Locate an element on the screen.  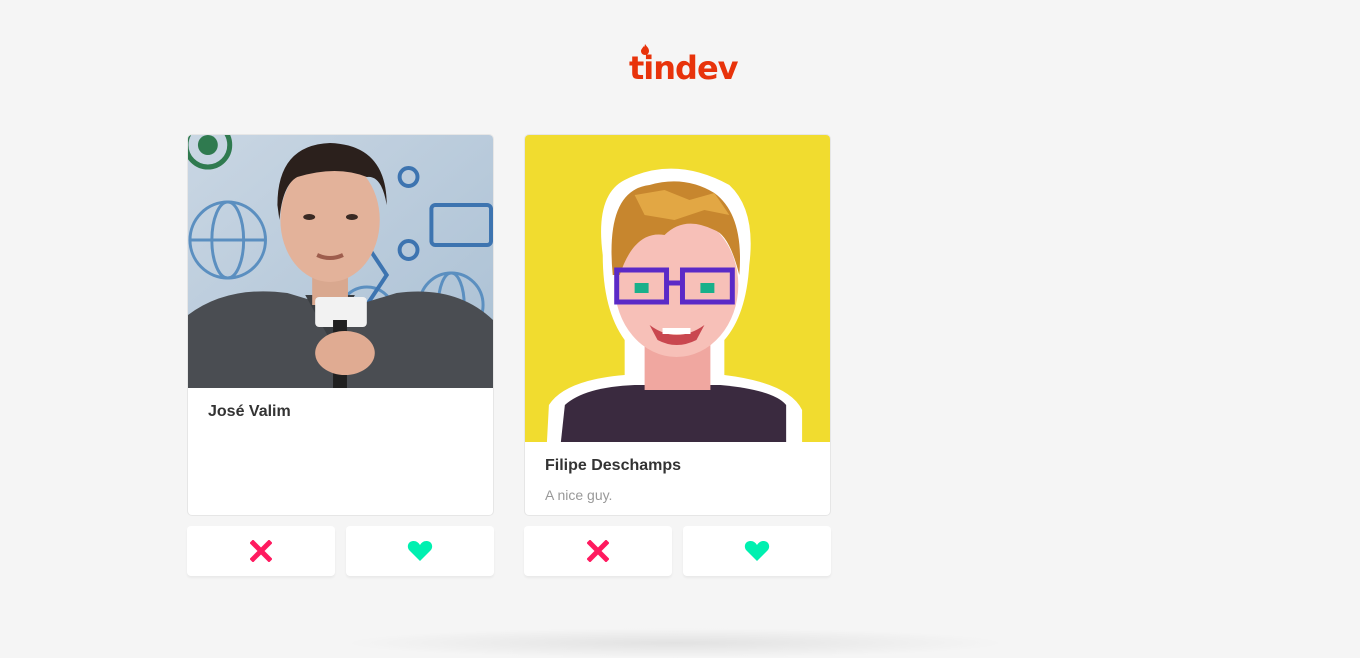
dev-name: José Valim is located at coordinates (249, 411).